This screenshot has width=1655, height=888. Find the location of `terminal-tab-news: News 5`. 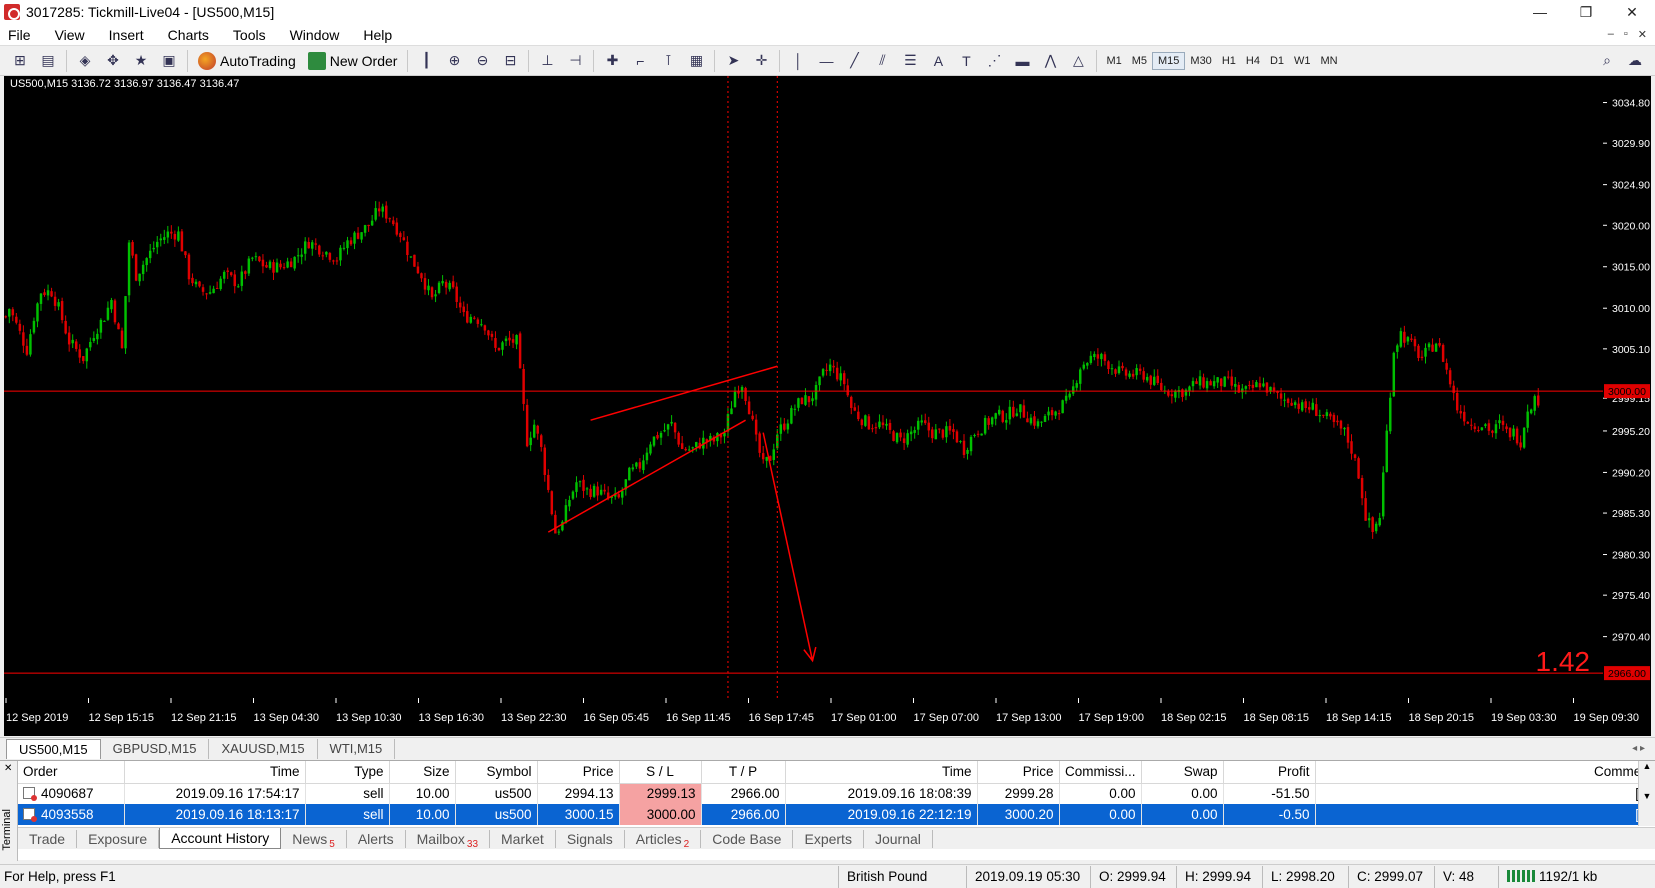

terminal-tab-news: News 5 is located at coordinates (314, 839).